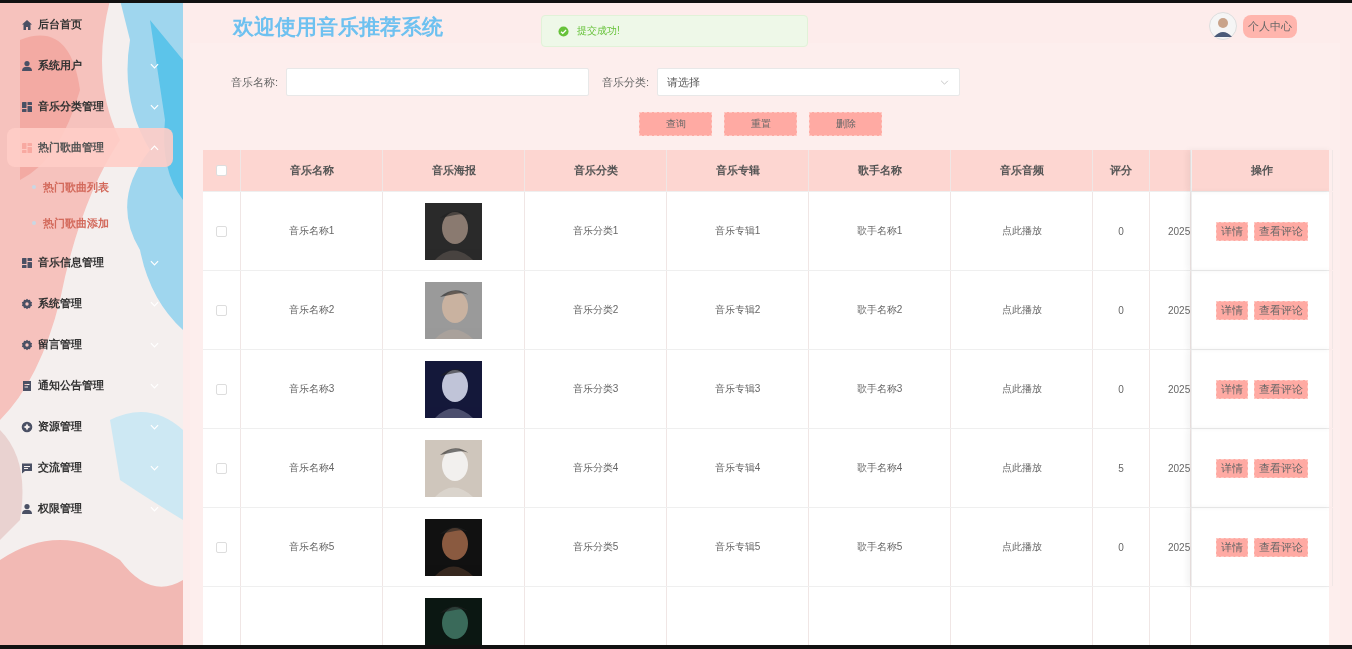 The image size is (1352, 649). I want to click on table-cell: 音乐名称4, so click(311, 468).